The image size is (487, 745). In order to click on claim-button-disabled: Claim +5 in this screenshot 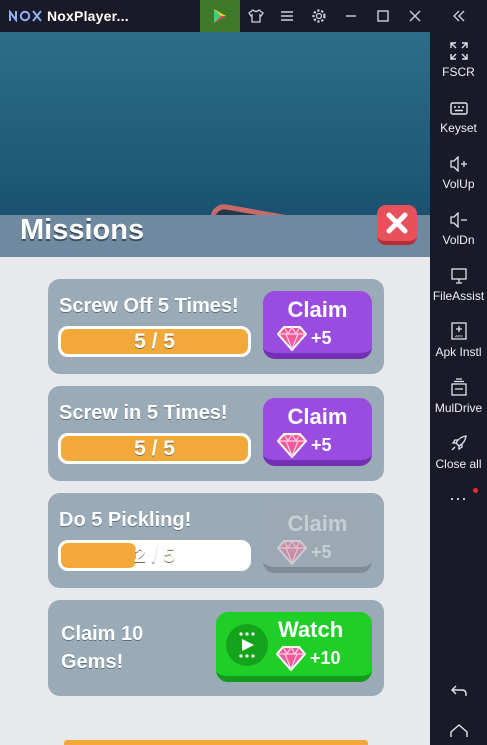, I will do `click(317, 539)`.